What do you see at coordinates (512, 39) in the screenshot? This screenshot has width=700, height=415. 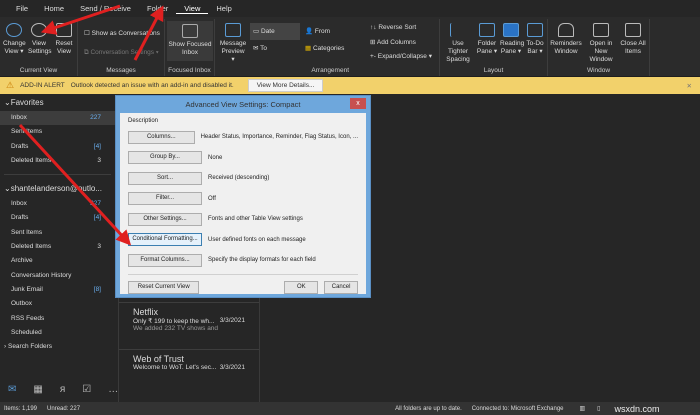 I see `reading-pane-button: Reading Pane ▾` at bounding box center [512, 39].